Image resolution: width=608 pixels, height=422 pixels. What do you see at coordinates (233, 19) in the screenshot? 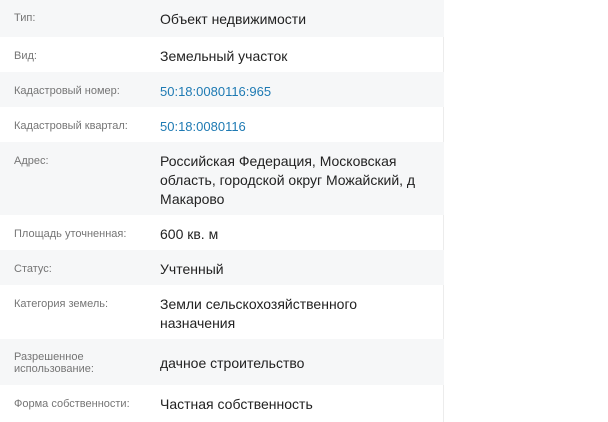
I see `value-type: Объект недвижимости` at bounding box center [233, 19].